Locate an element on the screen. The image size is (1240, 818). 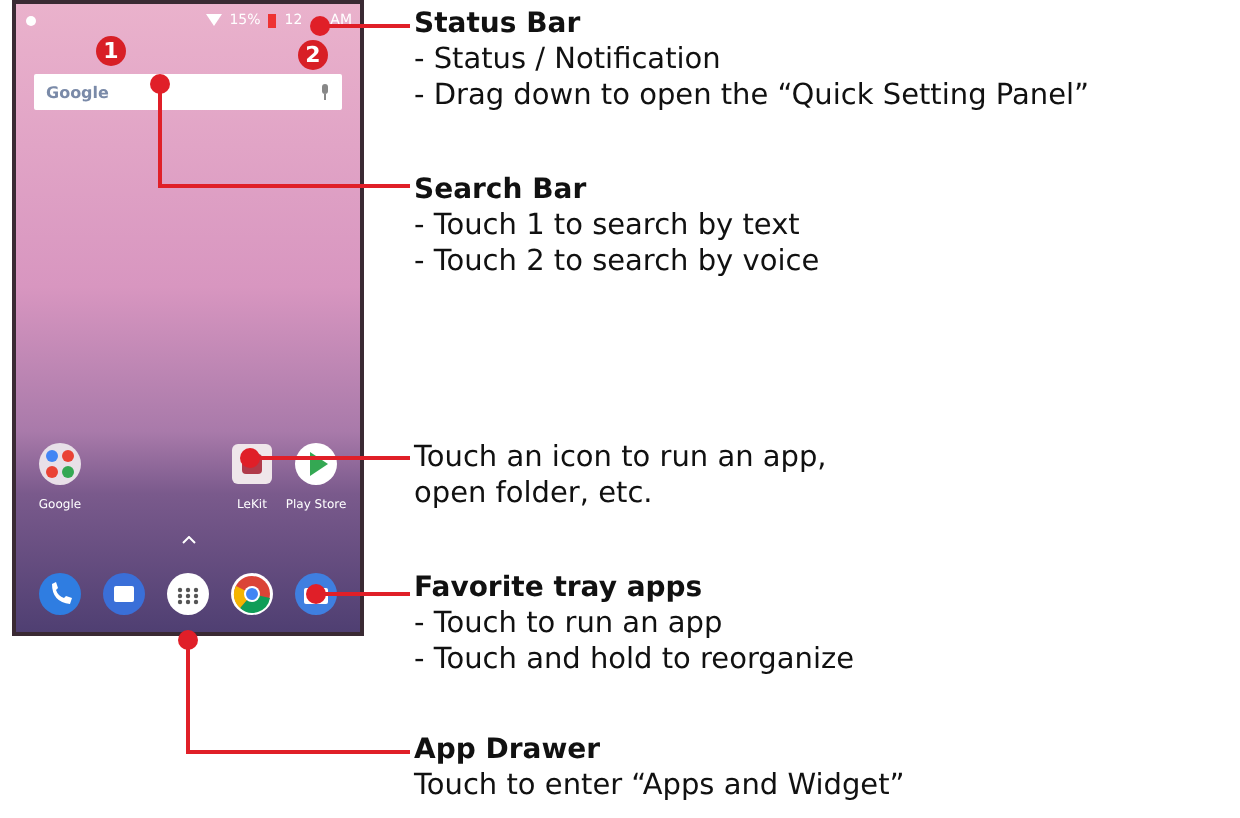
callout-title: App Drawer is located at coordinates (508, 750).